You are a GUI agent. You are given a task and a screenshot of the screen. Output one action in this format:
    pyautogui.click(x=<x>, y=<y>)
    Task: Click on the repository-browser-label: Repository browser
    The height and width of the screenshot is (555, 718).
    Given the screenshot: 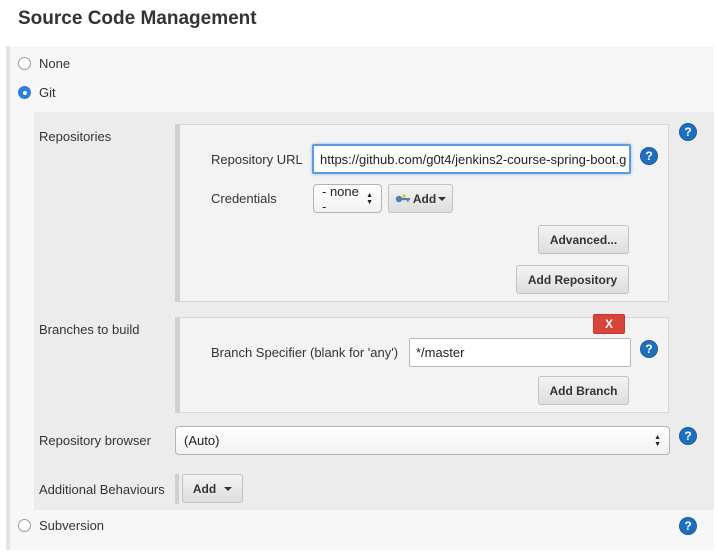 What is the action you would take?
    pyautogui.click(x=95, y=440)
    